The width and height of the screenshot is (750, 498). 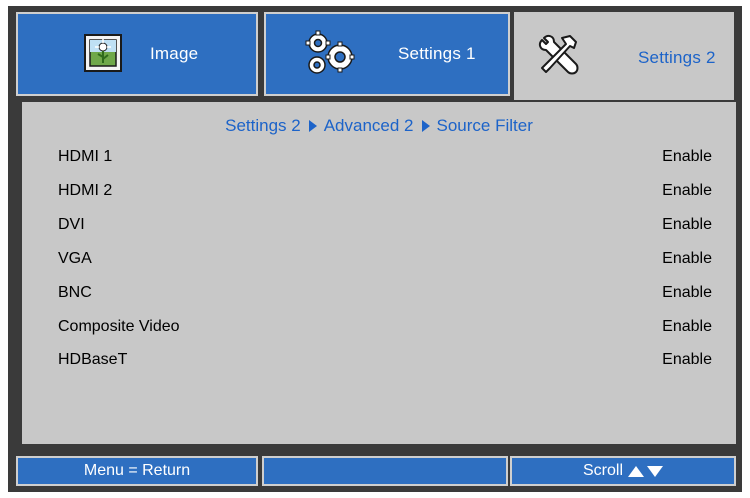 What do you see at coordinates (559, 55) in the screenshot?
I see `wrench-hammer-icon` at bounding box center [559, 55].